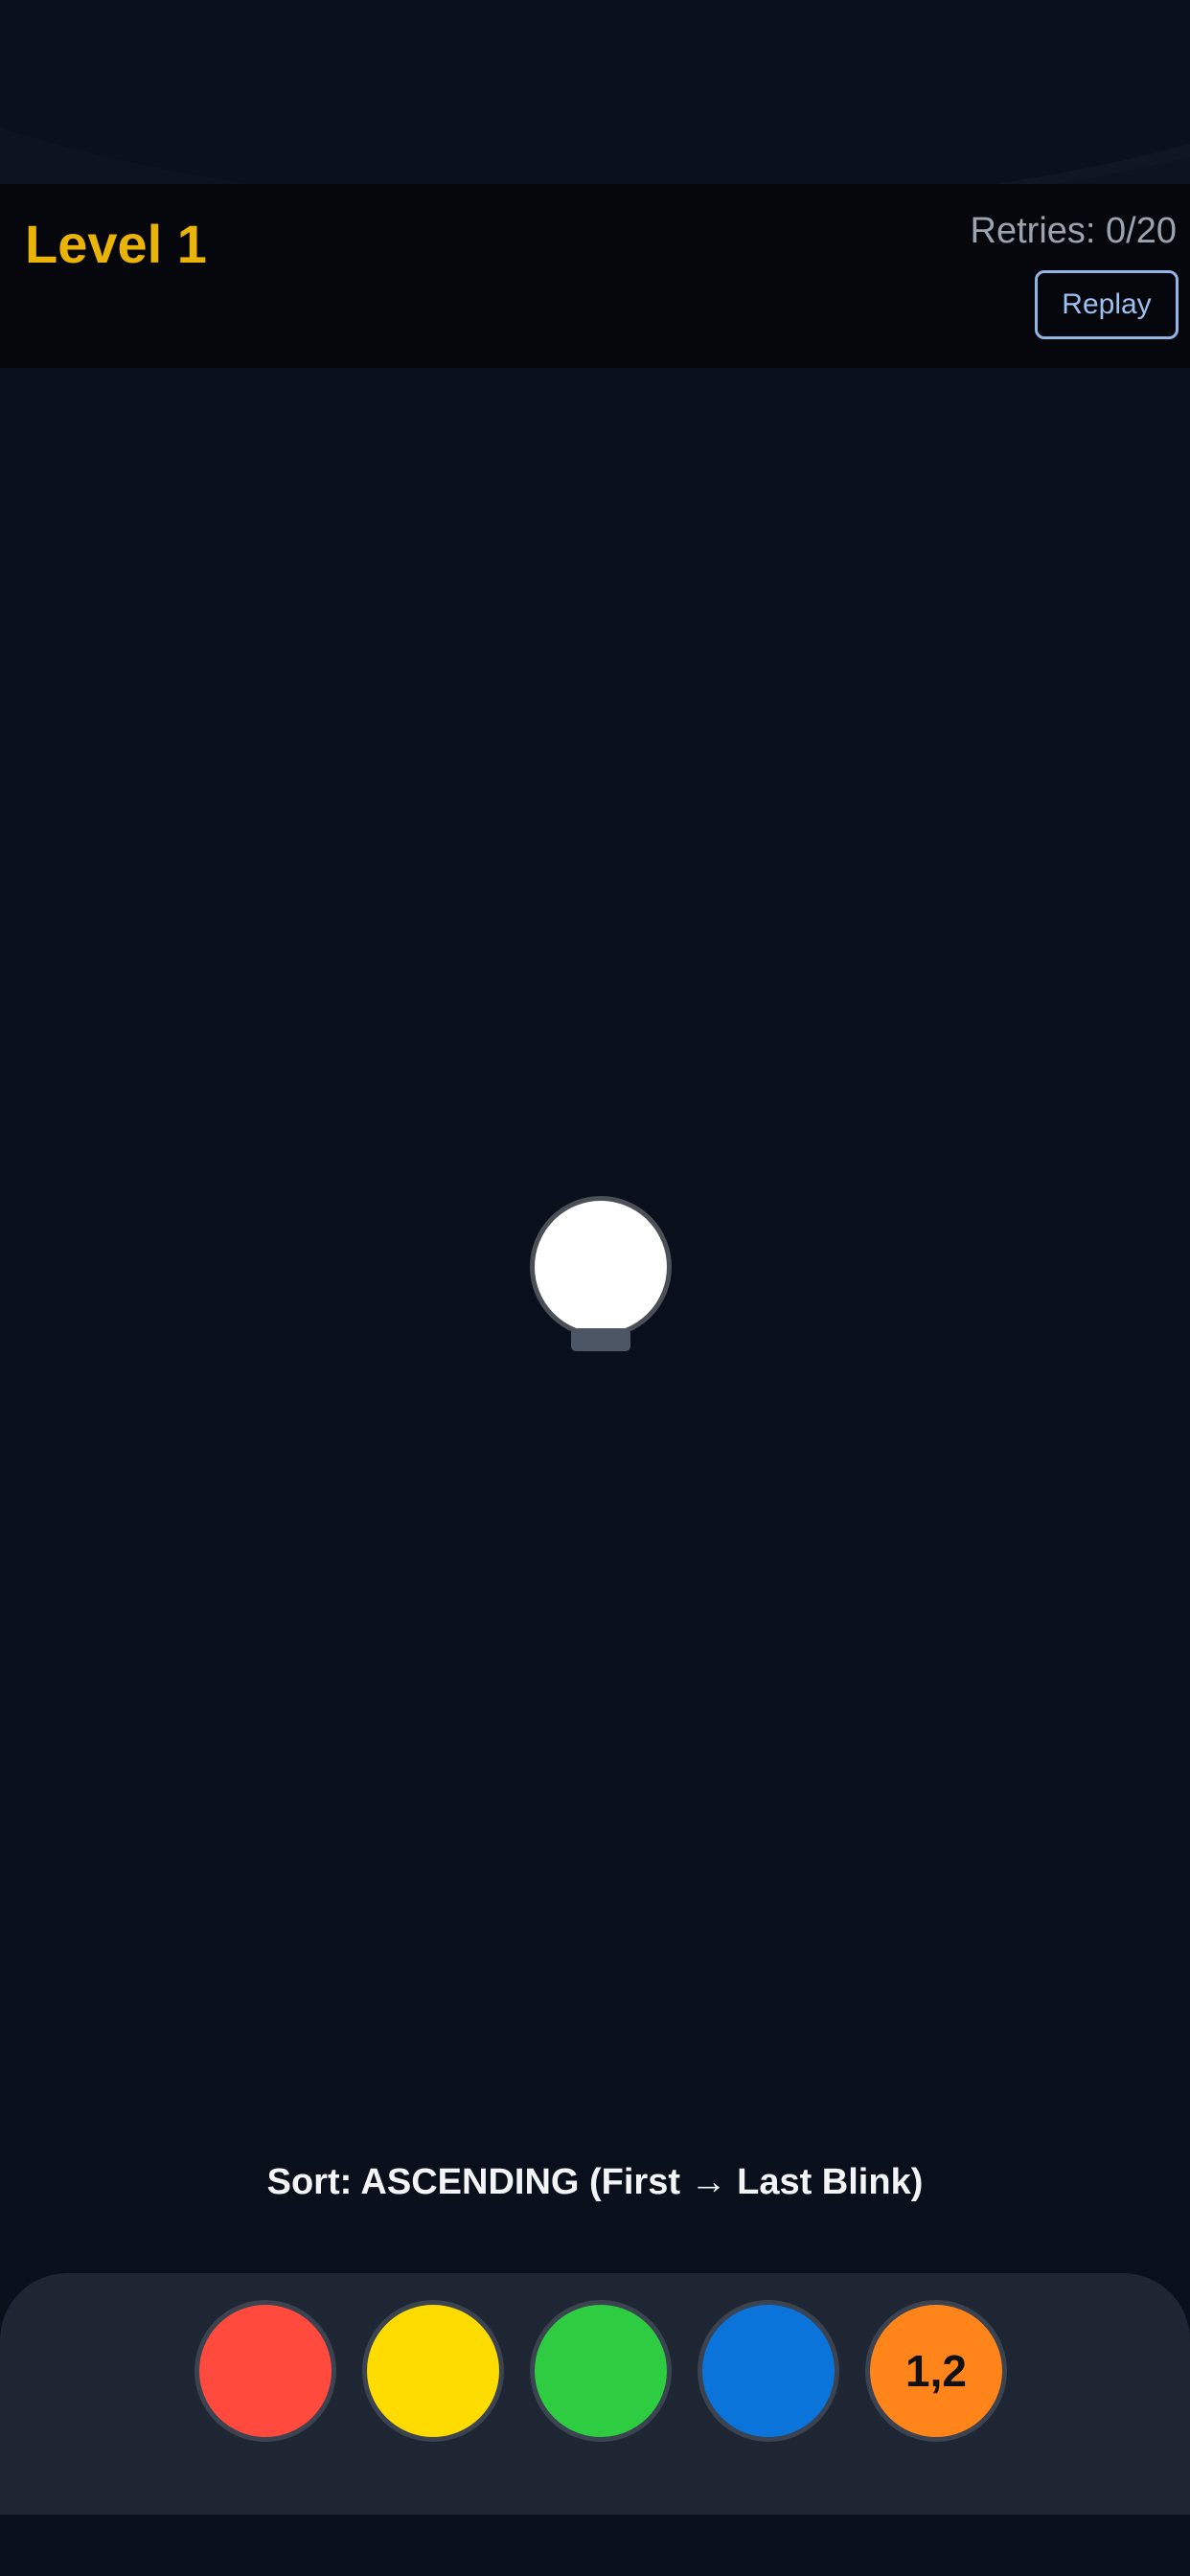  Describe the element at coordinates (601, 2371) in the screenshot. I see `green-button` at that location.